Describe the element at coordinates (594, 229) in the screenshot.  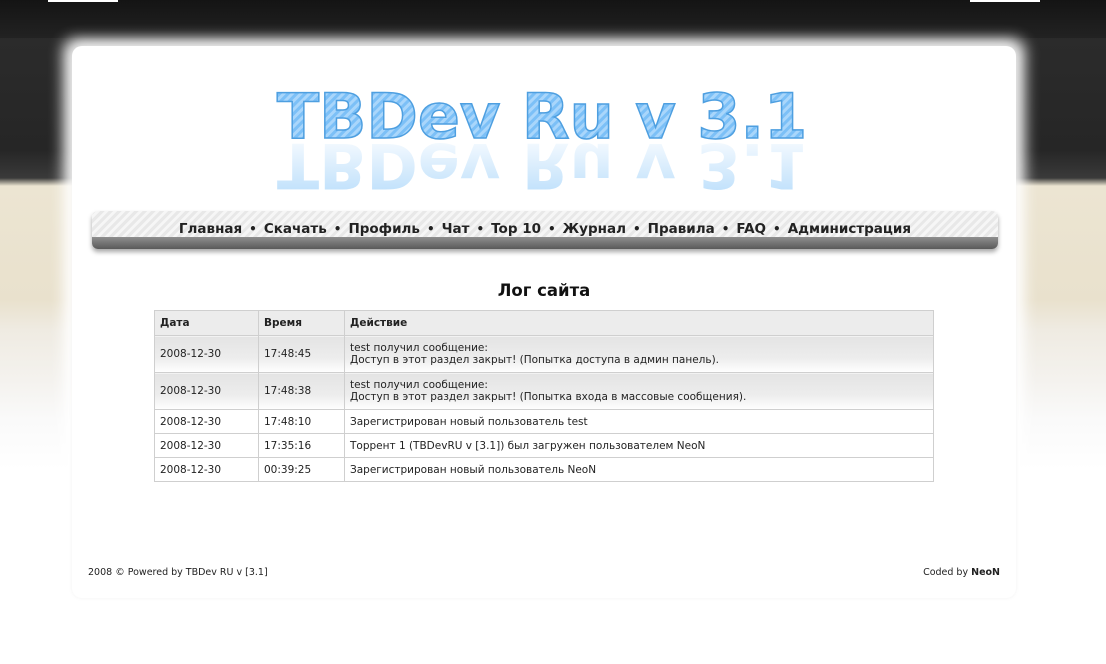
I see `nav-log: Журнал` at that location.